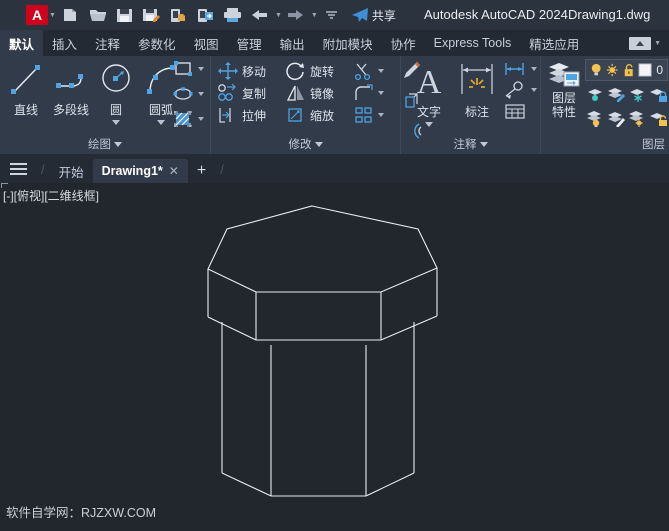  Describe the element at coordinates (658, 94) in the screenshot. I see `layer-lock-icon` at that location.